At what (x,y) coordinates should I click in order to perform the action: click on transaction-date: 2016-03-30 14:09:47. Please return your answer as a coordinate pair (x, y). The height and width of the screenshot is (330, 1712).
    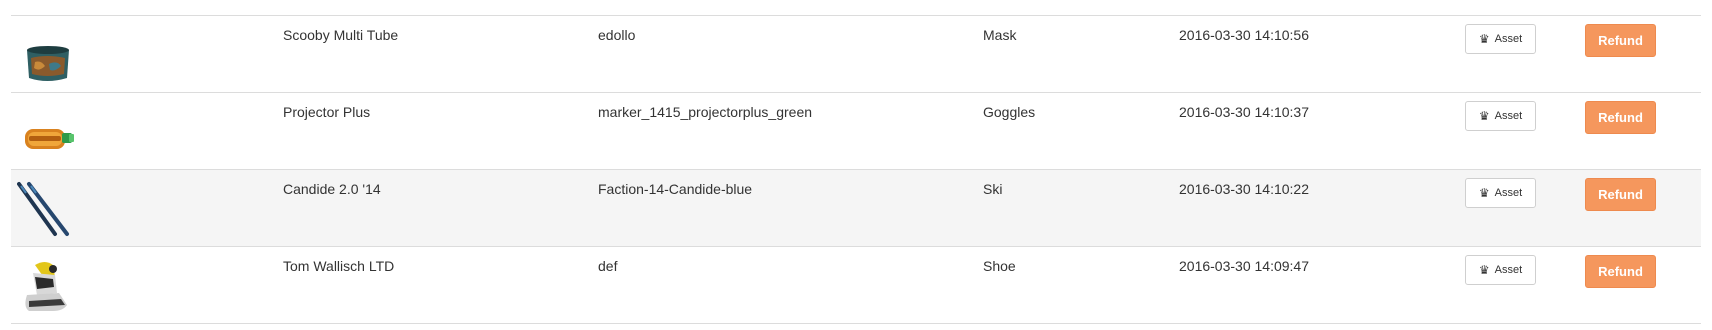
    Looking at the image, I should click on (1244, 266).